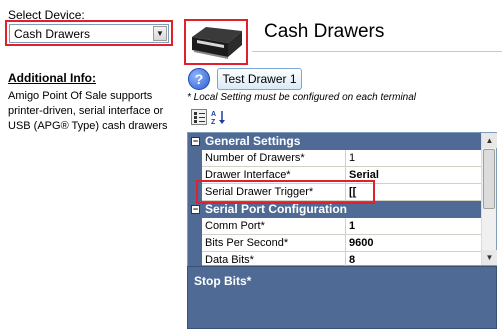 This screenshot has height=331, width=502. Describe the element at coordinates (223, 281) in the screenshot. I see `description-title: Stop Bits*` at that location.